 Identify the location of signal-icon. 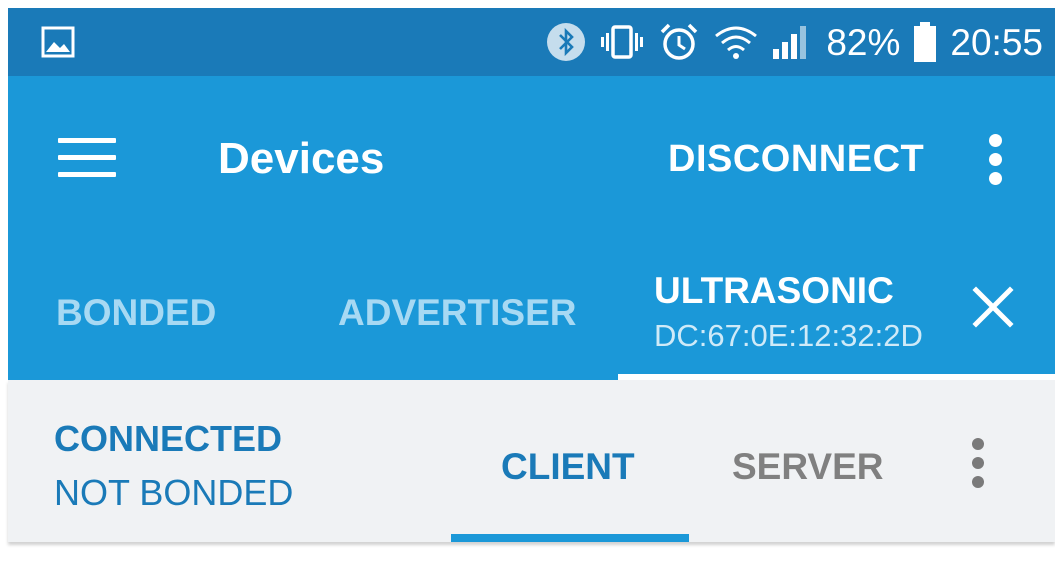
(792, 42).